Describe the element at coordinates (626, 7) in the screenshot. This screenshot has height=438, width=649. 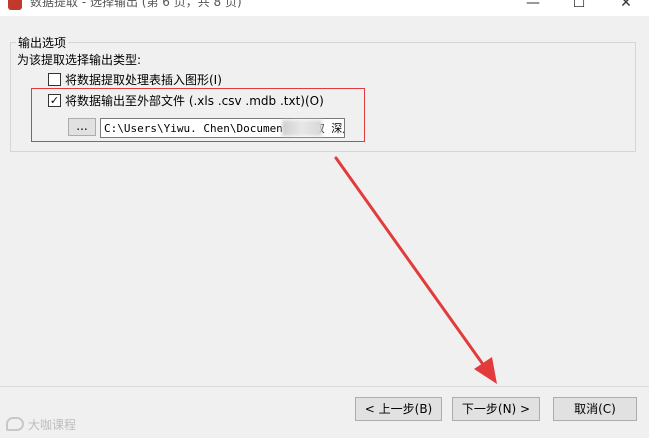
I see `close-button: ✕` at that location.